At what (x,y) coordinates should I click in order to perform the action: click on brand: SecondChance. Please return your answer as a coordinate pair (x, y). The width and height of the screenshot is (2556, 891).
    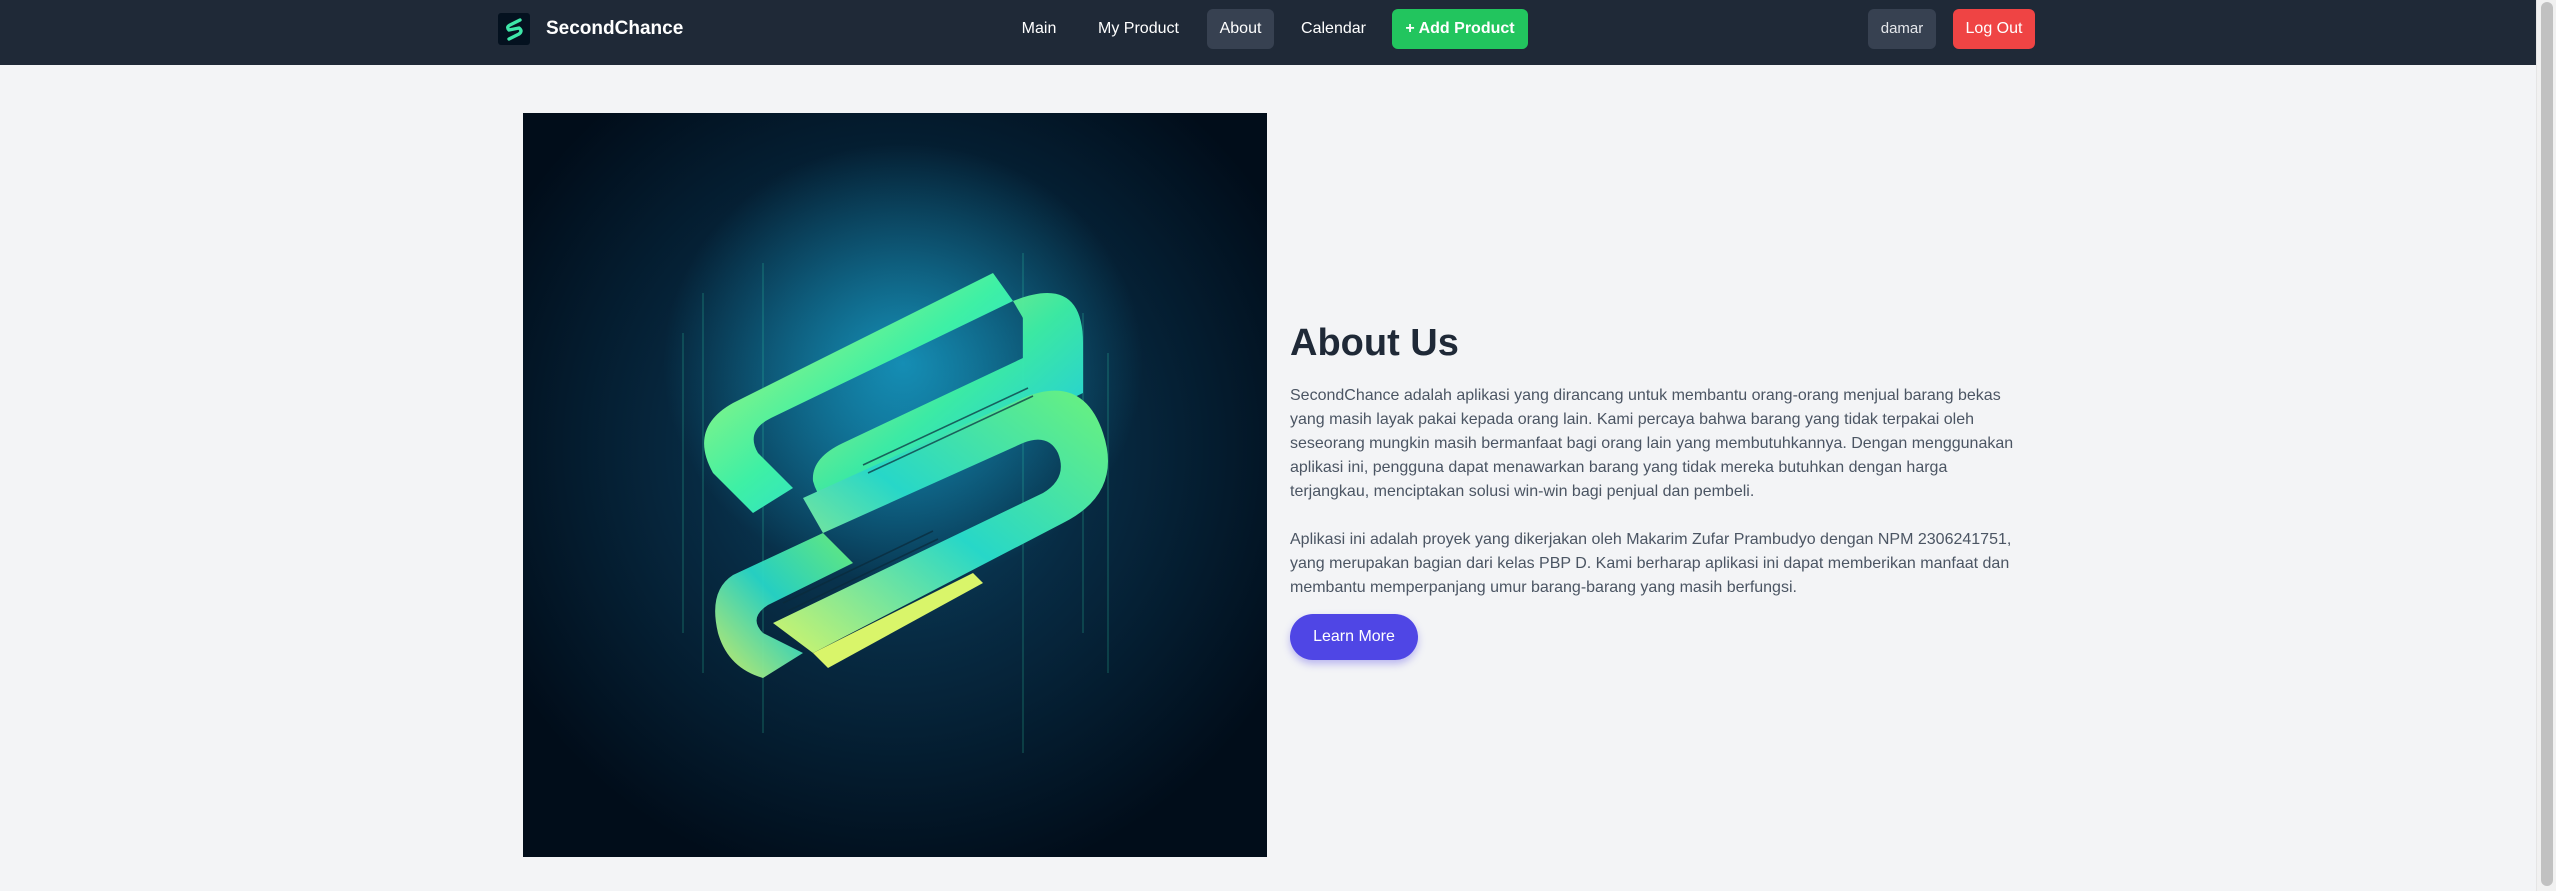
    Looking at the image, I should click on (590, 29).